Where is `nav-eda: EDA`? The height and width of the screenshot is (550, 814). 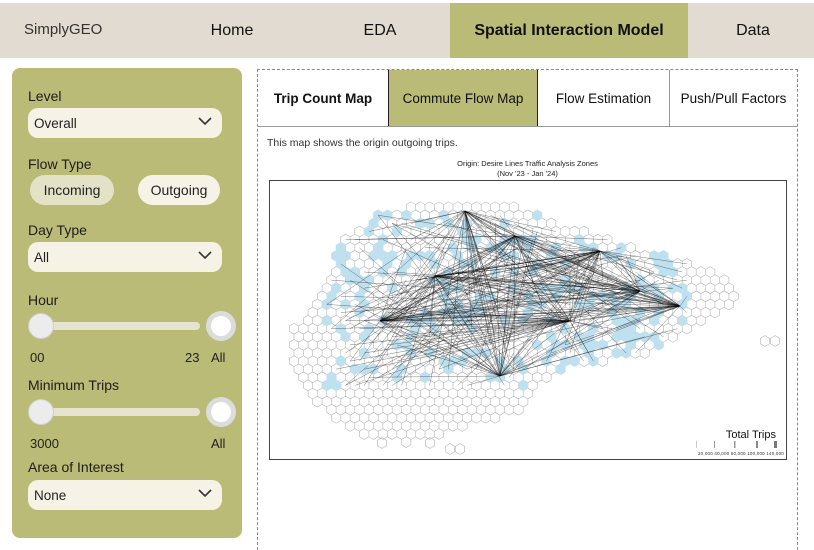
nav-eda: EDA is located at coordinates (380, 30).